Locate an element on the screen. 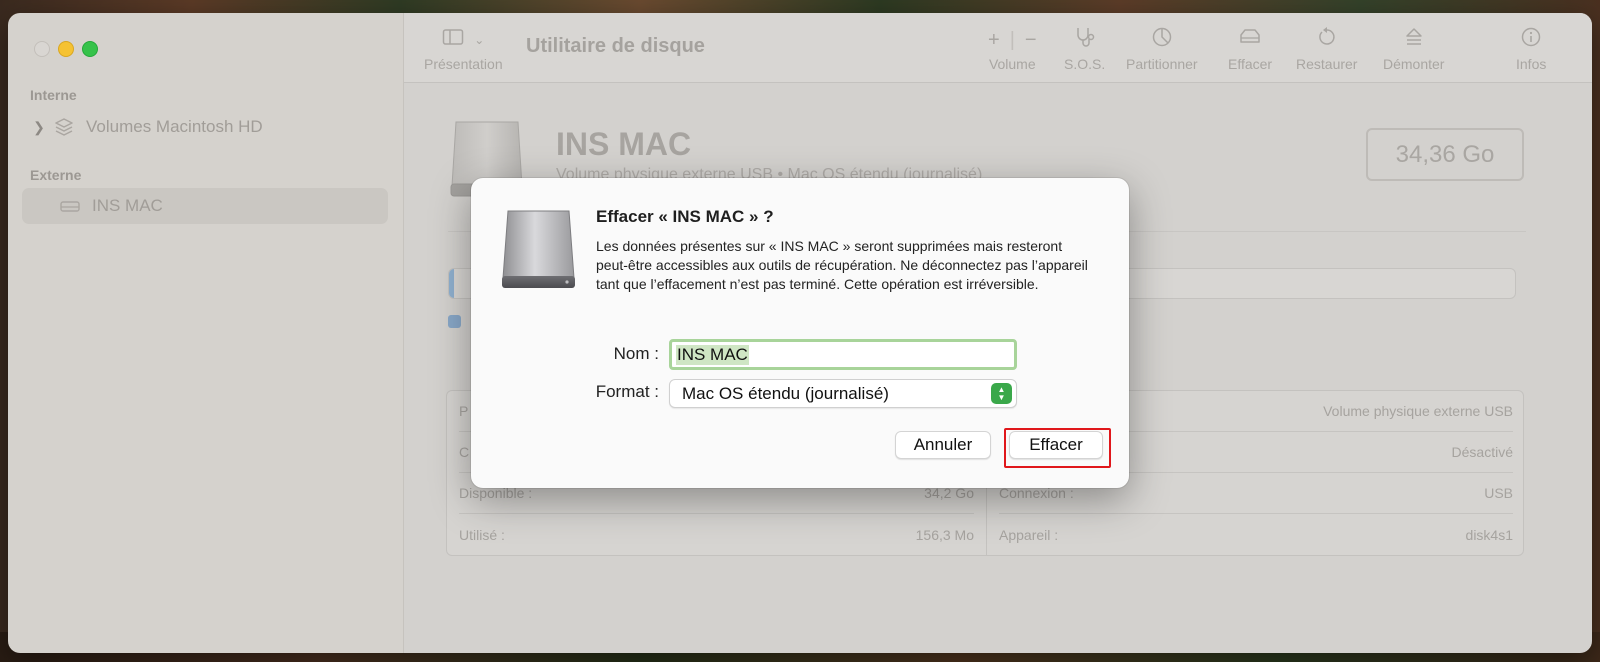  capacity-badge: 34,36 Go is located at coordinates (1445, 154).